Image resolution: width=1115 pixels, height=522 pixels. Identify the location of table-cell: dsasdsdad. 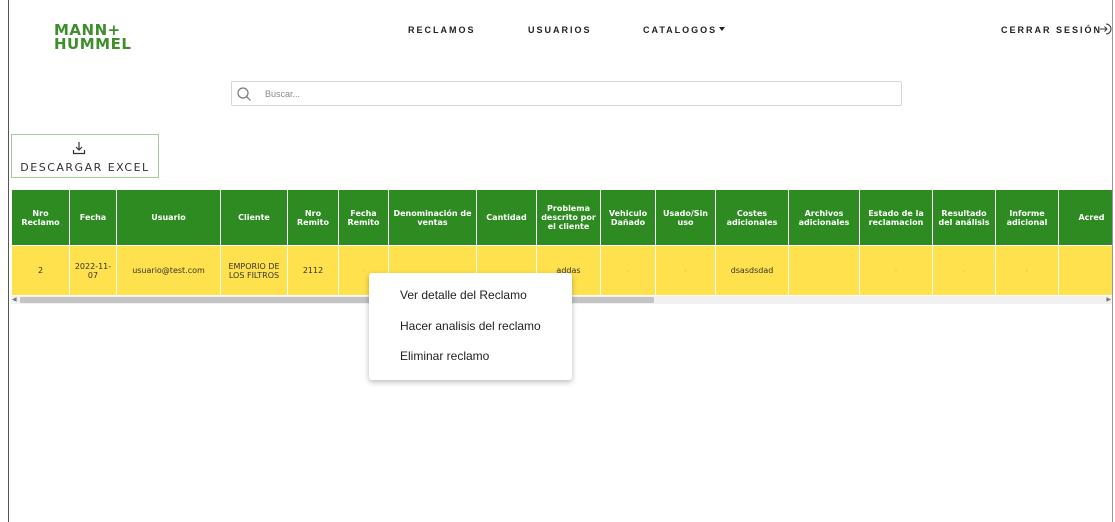
(752, 270).